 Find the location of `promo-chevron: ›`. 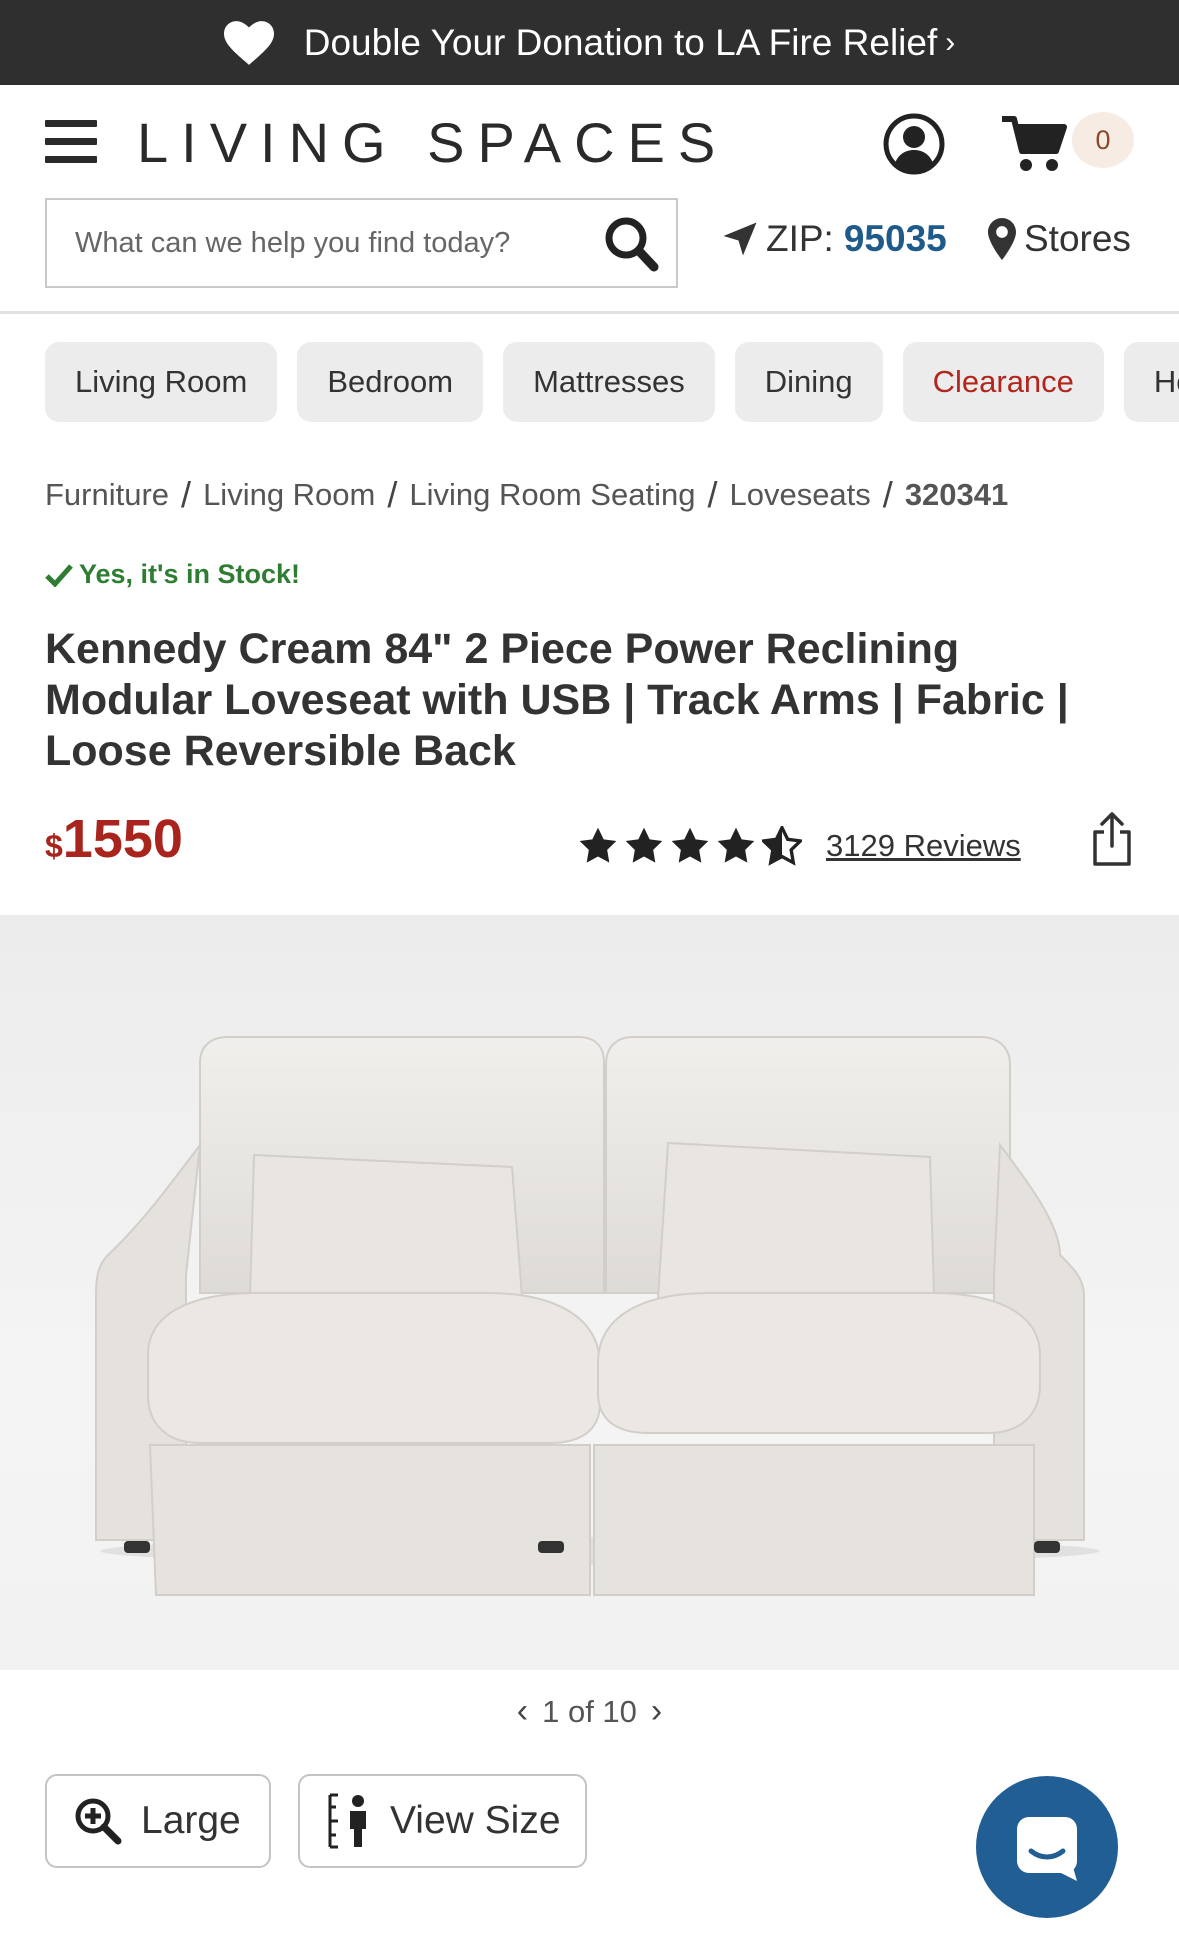

promo-chevron: › is located at coordinates (950, 42).